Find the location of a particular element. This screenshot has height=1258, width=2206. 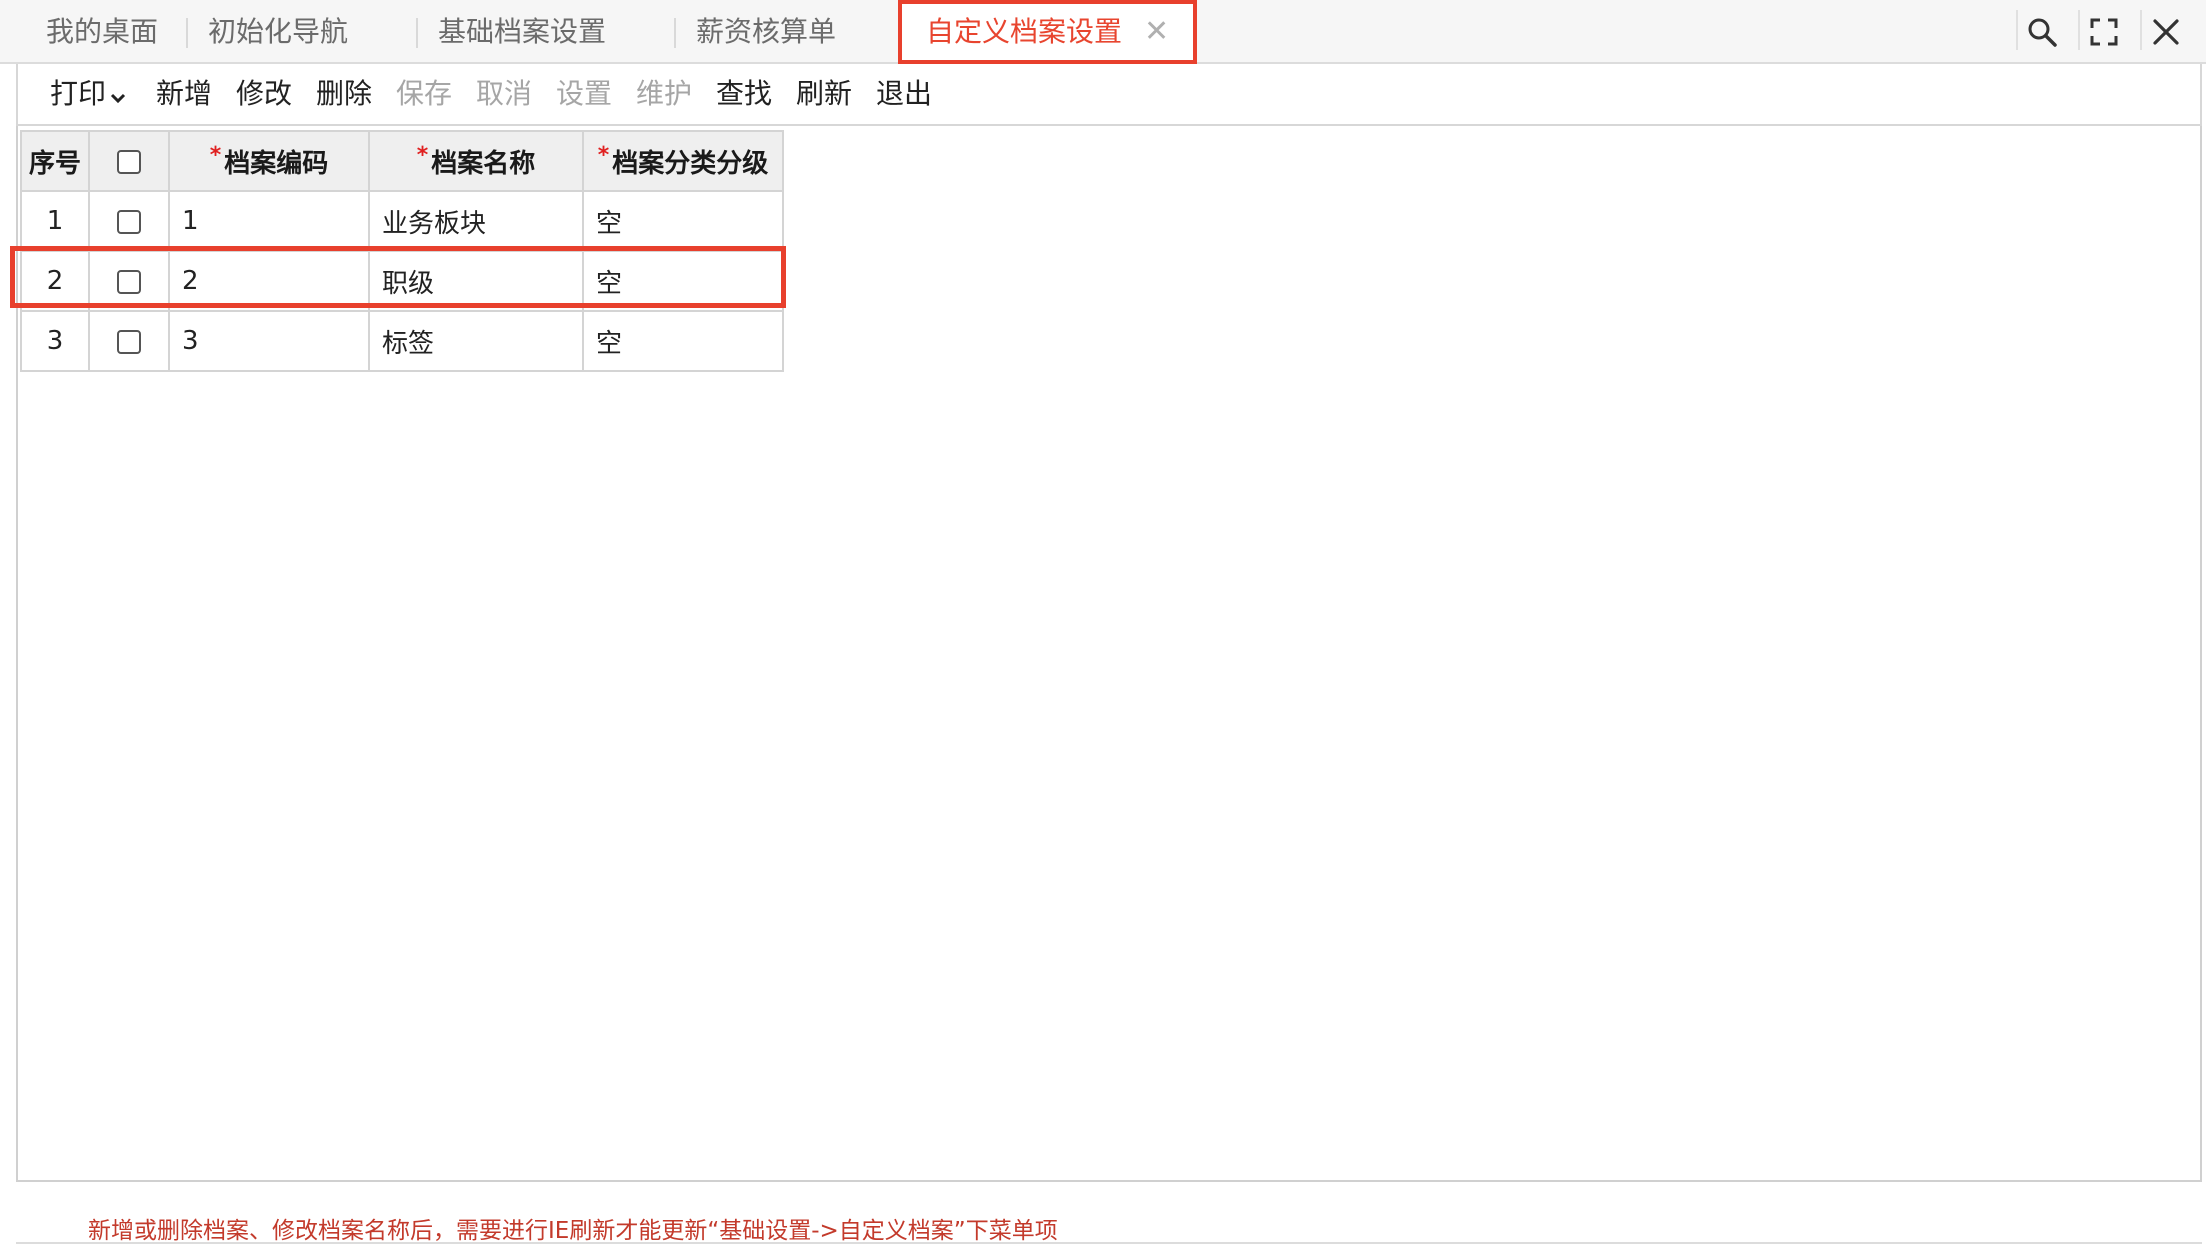

cell-name: 业务板块 is located at coordinates (476, 221).